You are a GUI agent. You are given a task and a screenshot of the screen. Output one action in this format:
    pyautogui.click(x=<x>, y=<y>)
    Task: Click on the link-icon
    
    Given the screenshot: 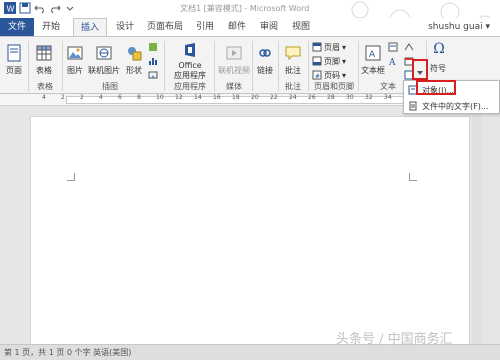 What is the action you would take?
    pyautogui.click(x=265, y=53)
    